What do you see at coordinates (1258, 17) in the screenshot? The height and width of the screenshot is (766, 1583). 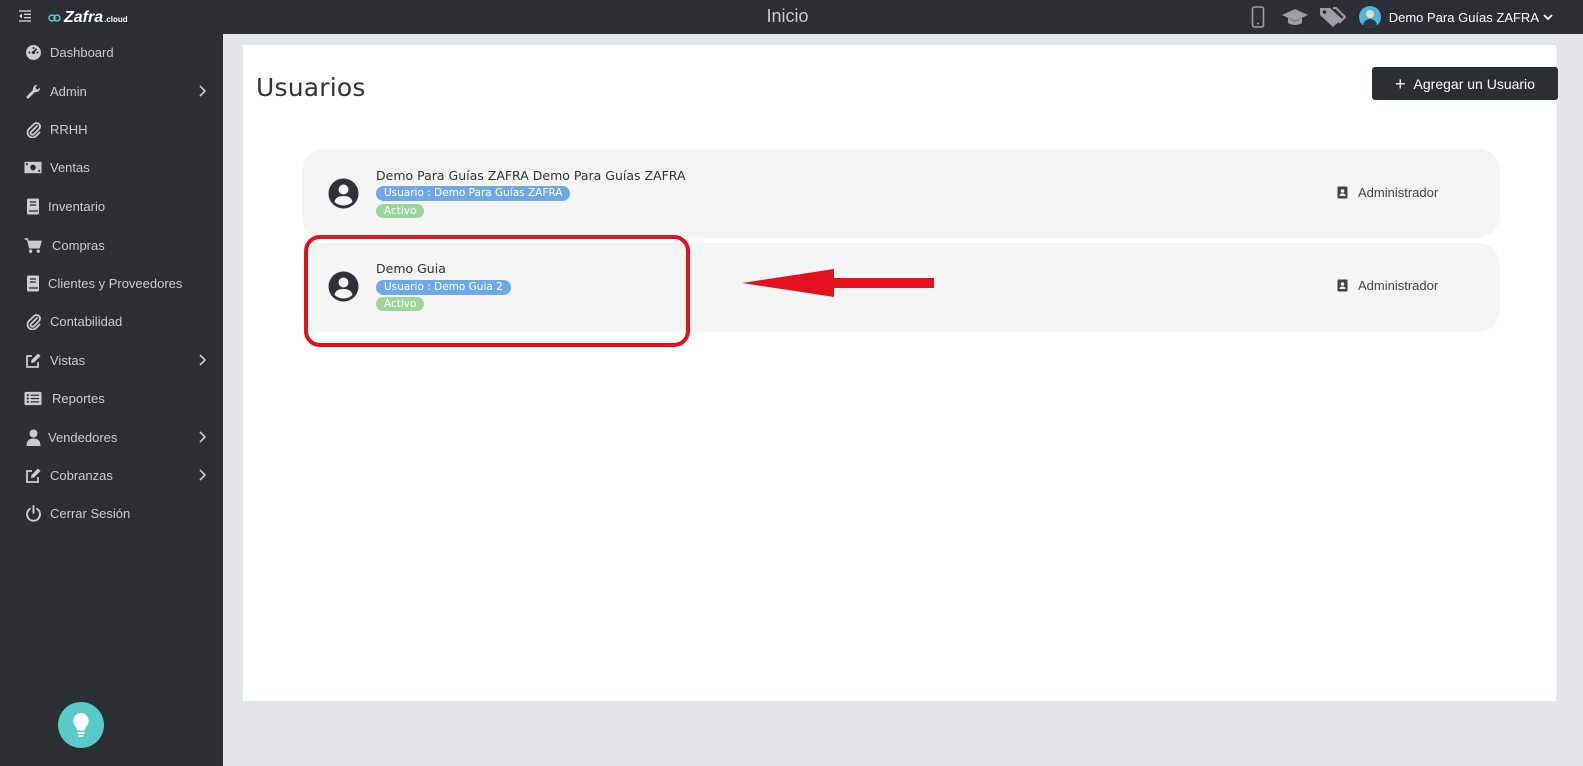 I see `mobile-icon` at bounding box center [1258, 17].